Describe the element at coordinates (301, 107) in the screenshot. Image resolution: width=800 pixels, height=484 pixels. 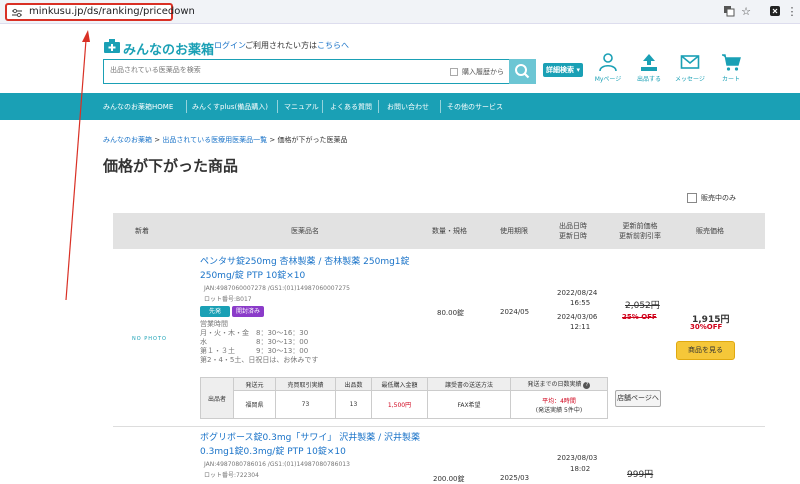
I see `nav-item-manual: マニュアル` at that location.